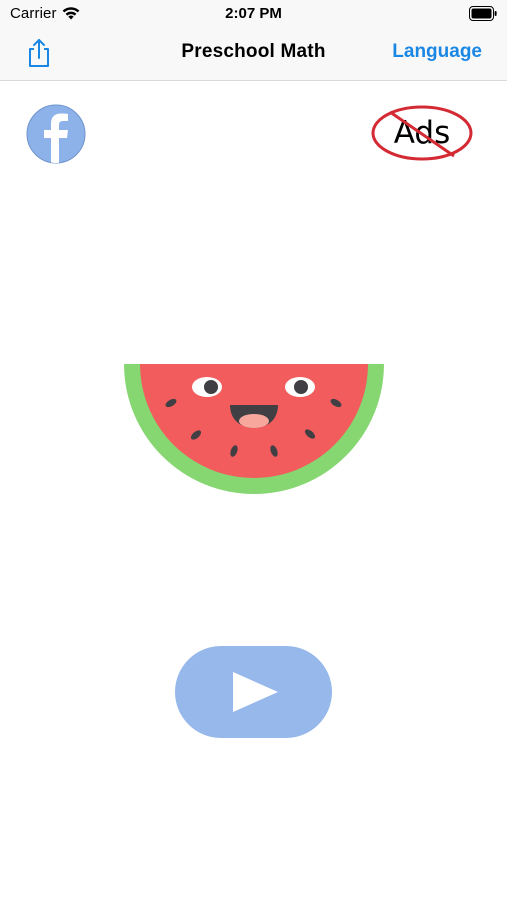  Describe the element at coordinates (253, 55) in the screenshot. I see `navigation-bar: Preschool Math Language` at that location.